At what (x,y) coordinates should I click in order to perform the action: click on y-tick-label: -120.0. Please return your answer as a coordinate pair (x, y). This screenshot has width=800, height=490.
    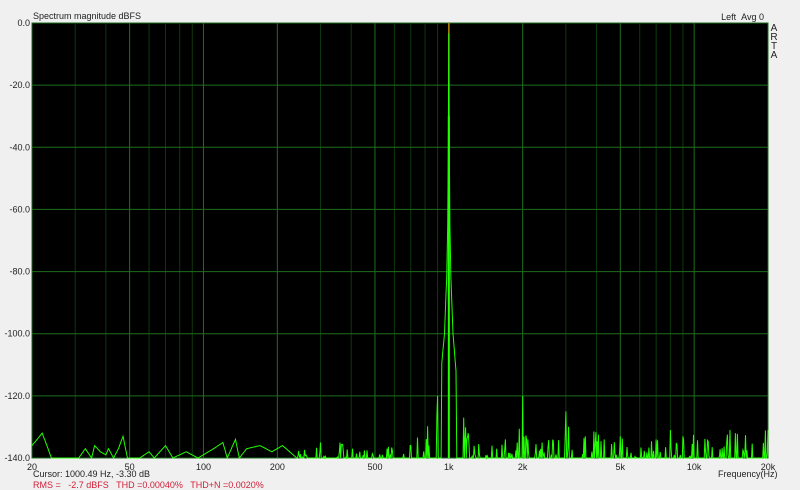
    Looking at the image, I should click on (17, 396).